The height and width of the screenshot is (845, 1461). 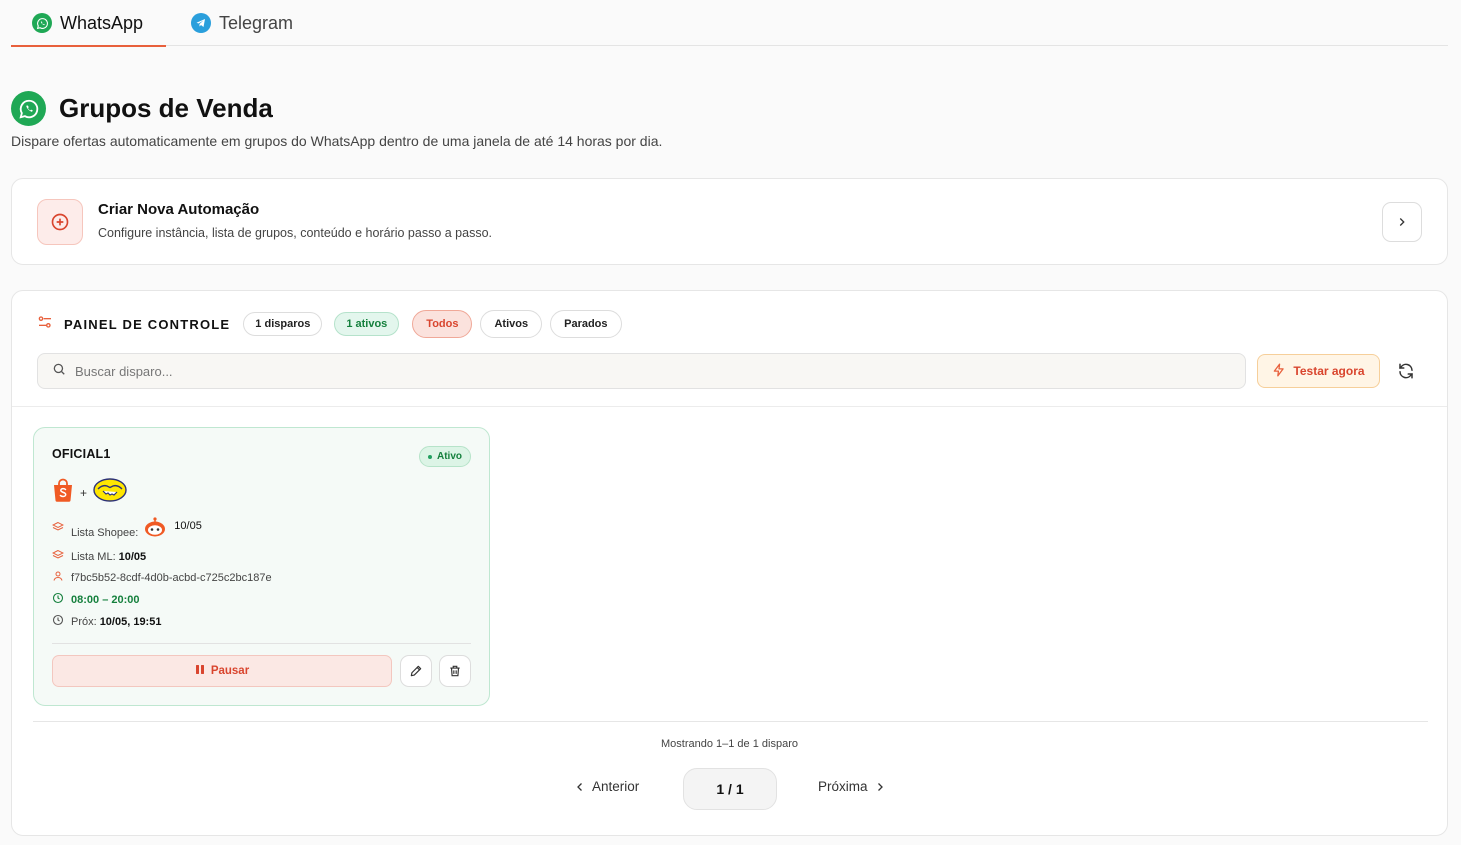 I want to click on pagination-divider, so click(x=730, y=721).